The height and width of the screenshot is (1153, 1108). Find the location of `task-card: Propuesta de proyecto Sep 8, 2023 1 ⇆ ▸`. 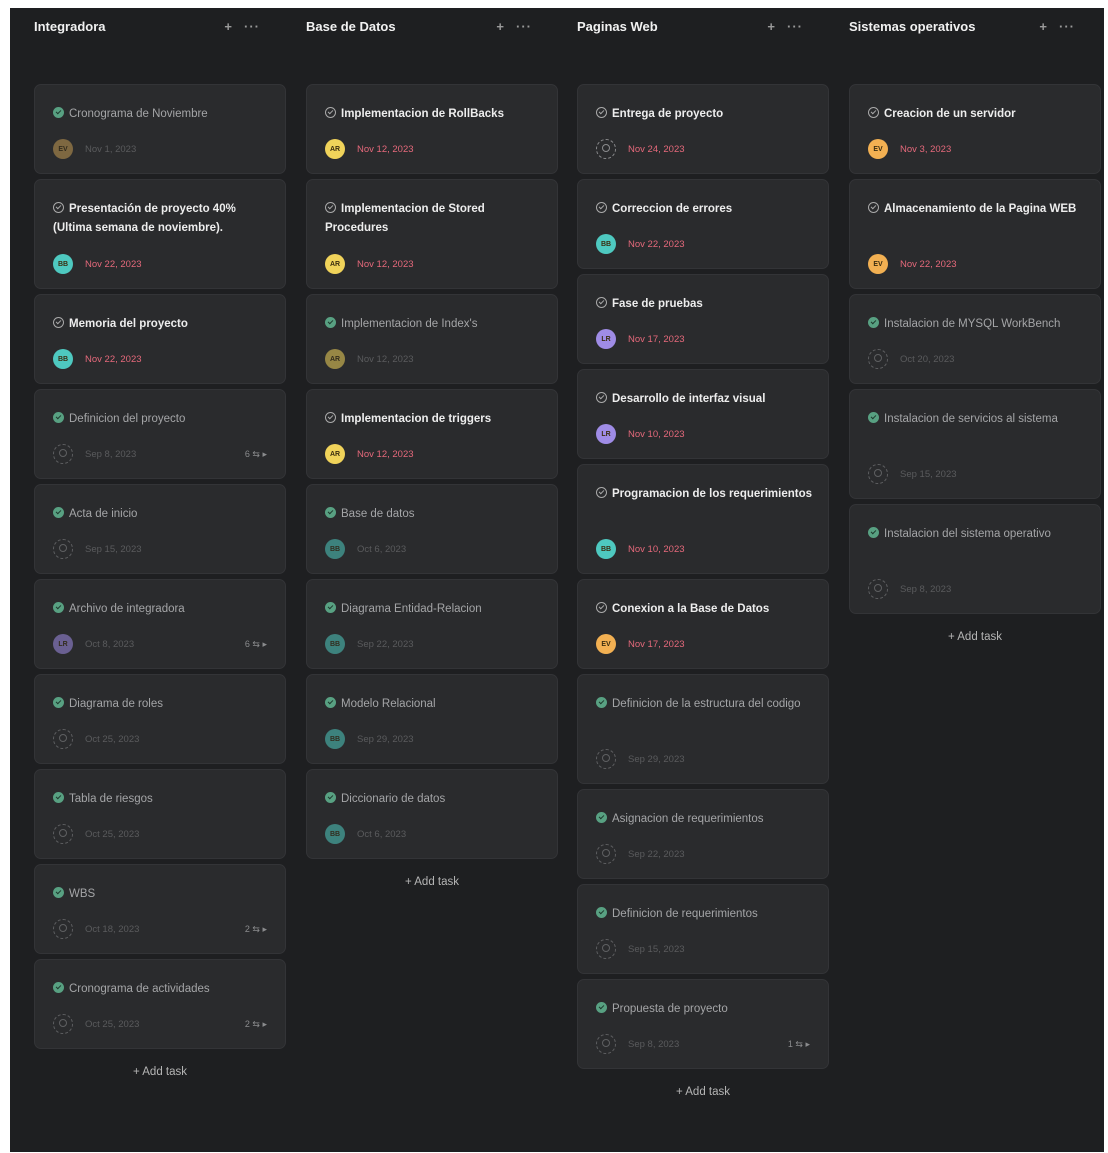

task-card: Propuesta de proyecto Sep 8, 2023 1 ⇆ ▸ is located at coordinates (703, 1024).